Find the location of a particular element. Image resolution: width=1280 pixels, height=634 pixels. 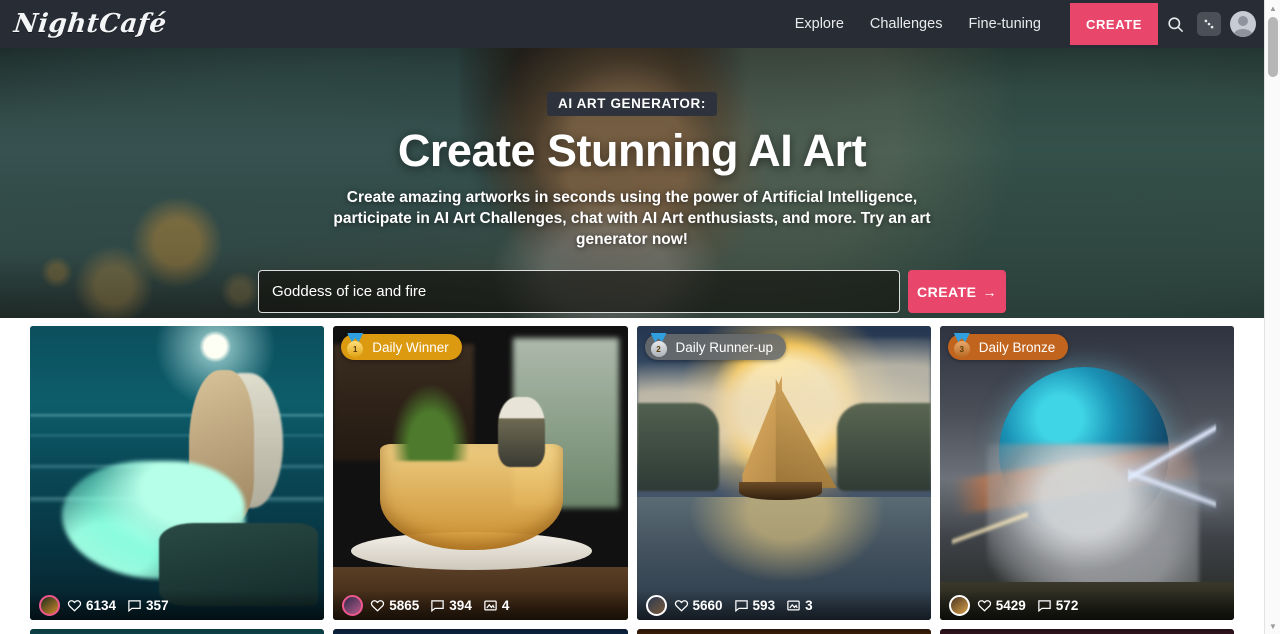

dice-glyph is located at coordinates (1209, 24).